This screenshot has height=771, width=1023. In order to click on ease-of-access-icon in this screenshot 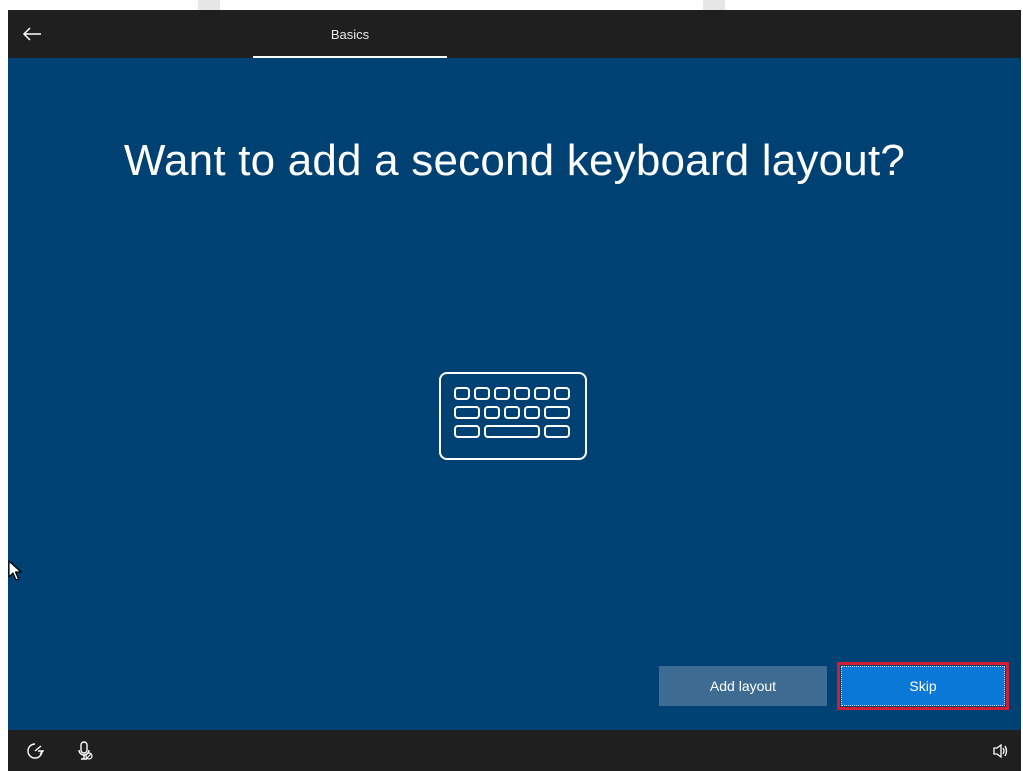, I will do `click(35, 751)`.